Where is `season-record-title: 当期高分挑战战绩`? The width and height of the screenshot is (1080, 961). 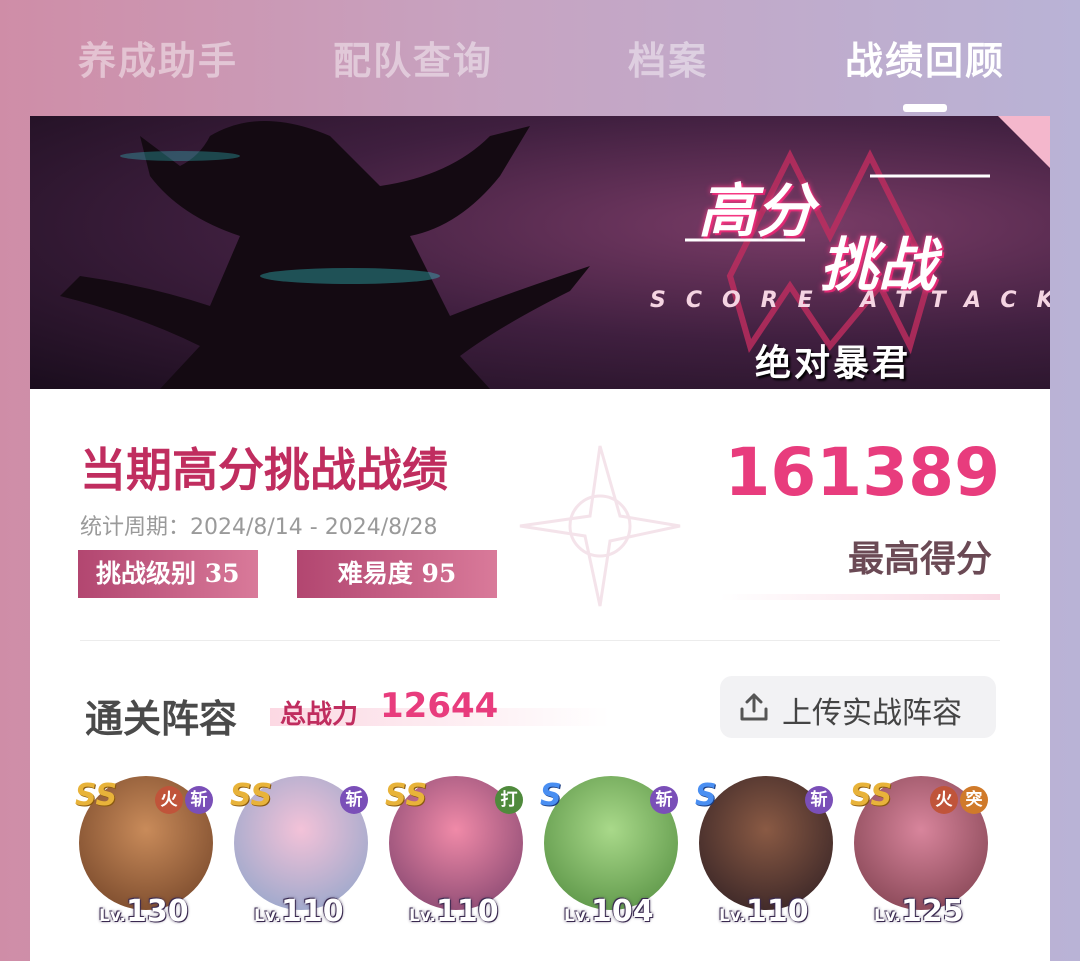
season-record-title: 当期高分挑战战绩 is located at coordinates (264, 470).